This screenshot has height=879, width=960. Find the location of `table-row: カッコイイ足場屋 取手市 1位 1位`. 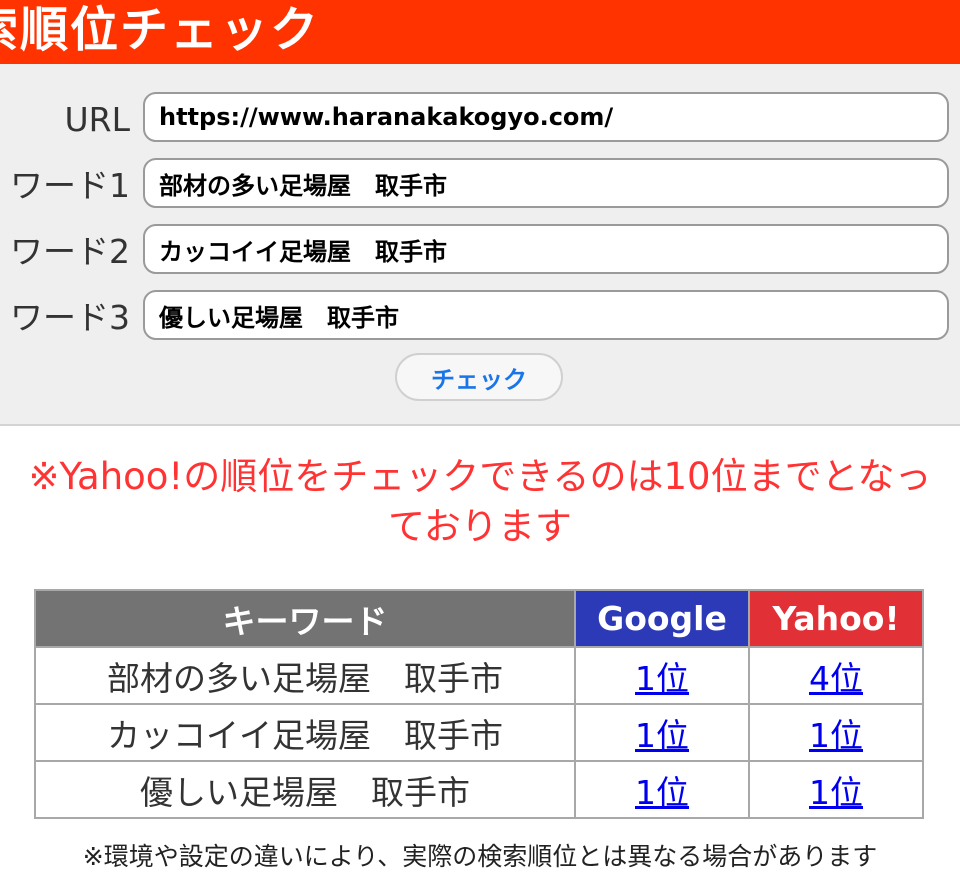

table-row: カッコイイ足場屋 取手市 1位 1位 is located at coordinates (479, 732).